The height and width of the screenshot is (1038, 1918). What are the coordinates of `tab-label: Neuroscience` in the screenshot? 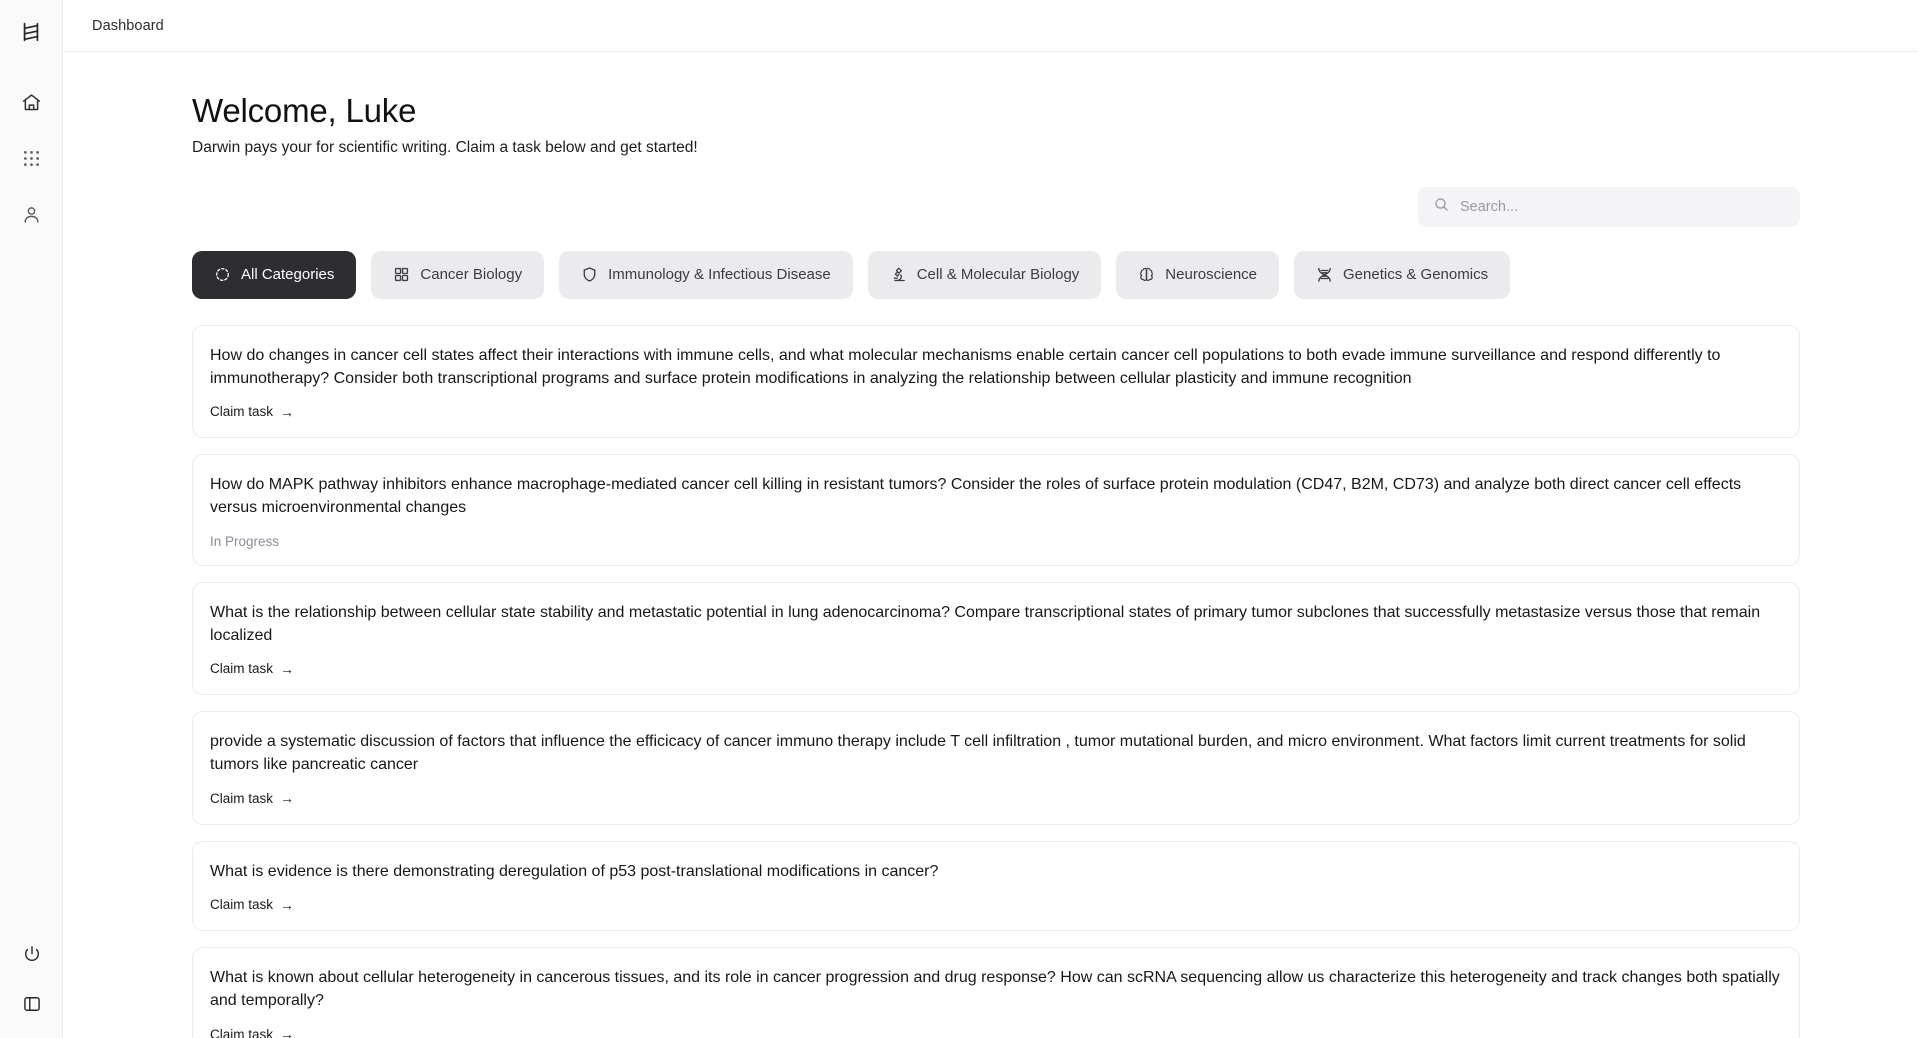 It's located at (1211, 275).